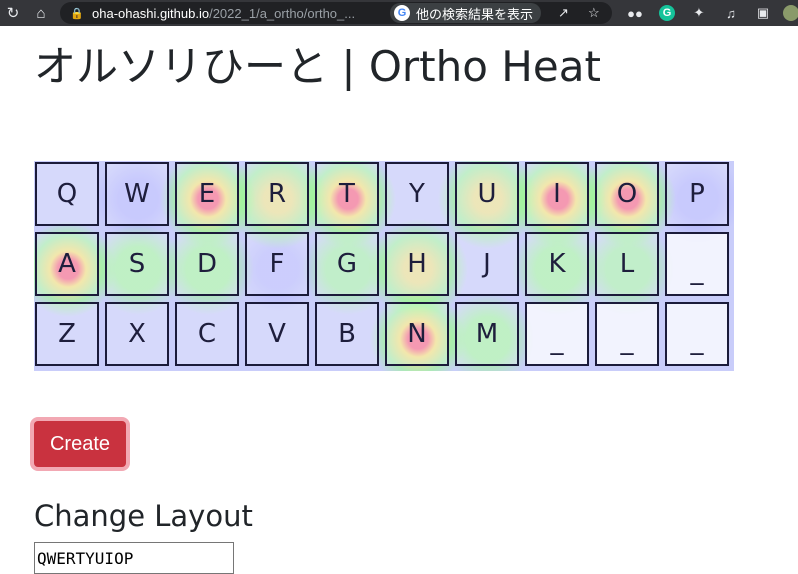 This screenshot has width=798, height=574. I want to click on url-host: oha-ohashi.github.io, so click(151, 13).